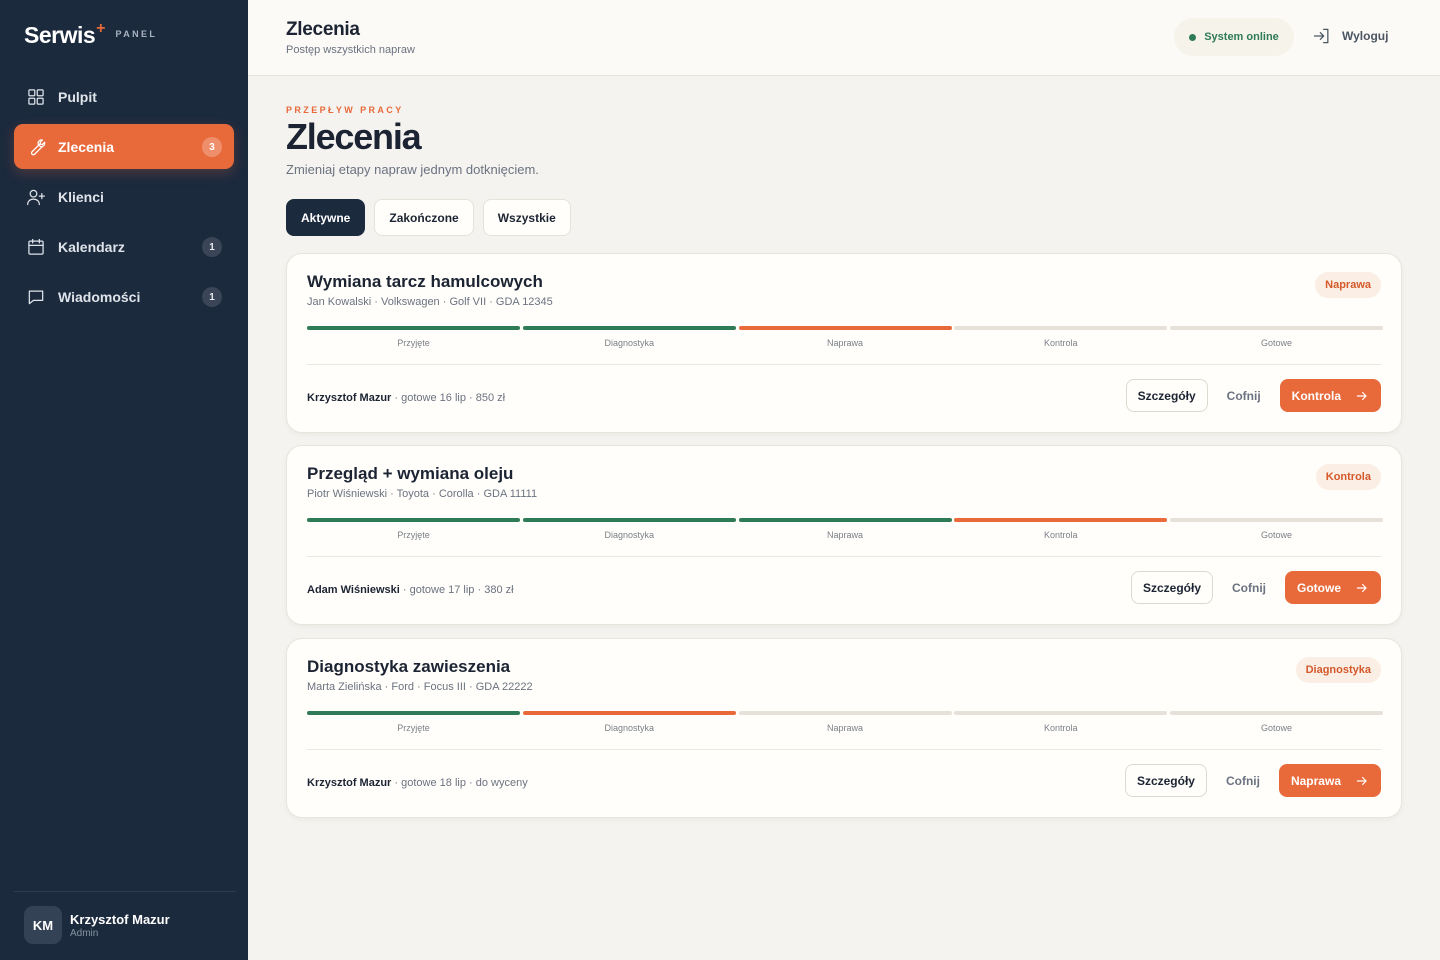  I want to click on next-stage-button: Naprawa, so click(1329, 780).